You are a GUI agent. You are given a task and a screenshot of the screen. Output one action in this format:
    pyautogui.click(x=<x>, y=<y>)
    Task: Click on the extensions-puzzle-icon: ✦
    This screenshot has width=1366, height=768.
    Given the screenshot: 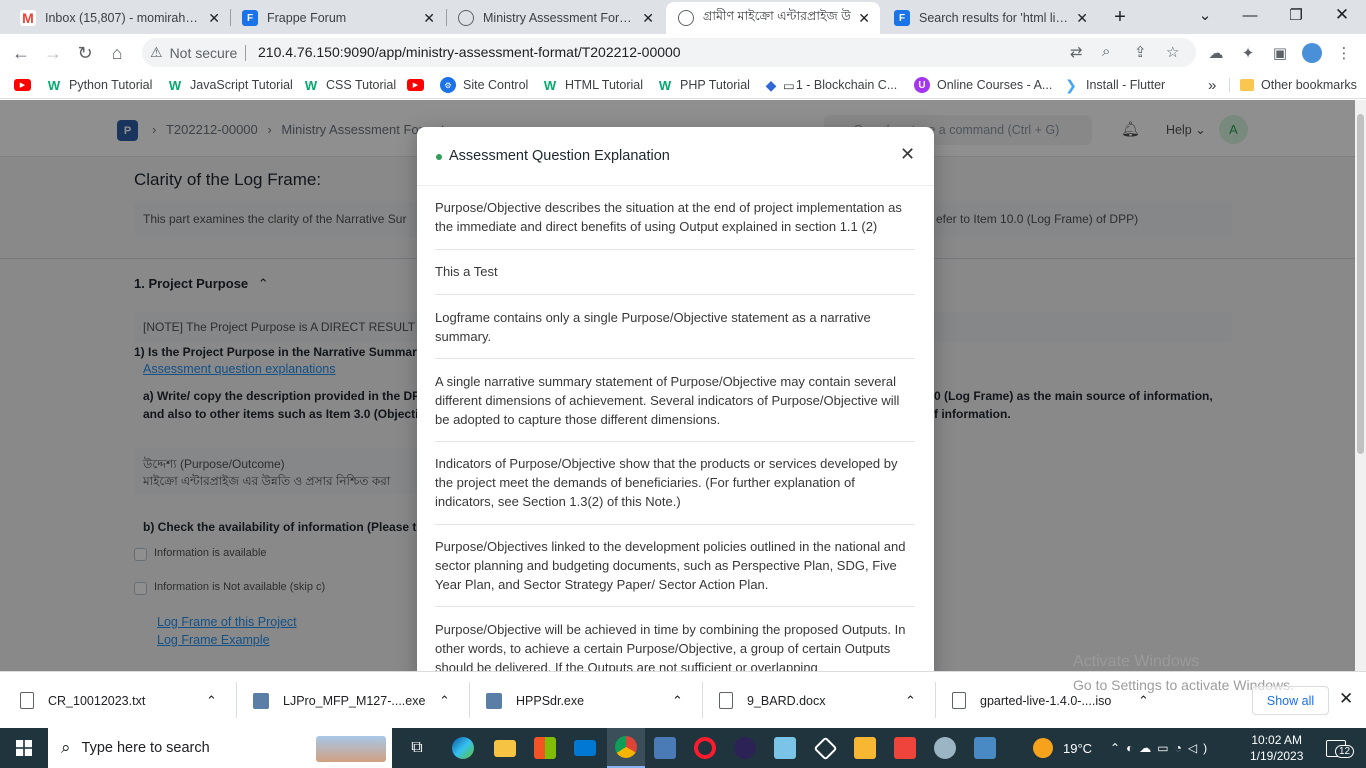 What is the action you would take?
    pyautogui.click(x=1248, y=53)
    